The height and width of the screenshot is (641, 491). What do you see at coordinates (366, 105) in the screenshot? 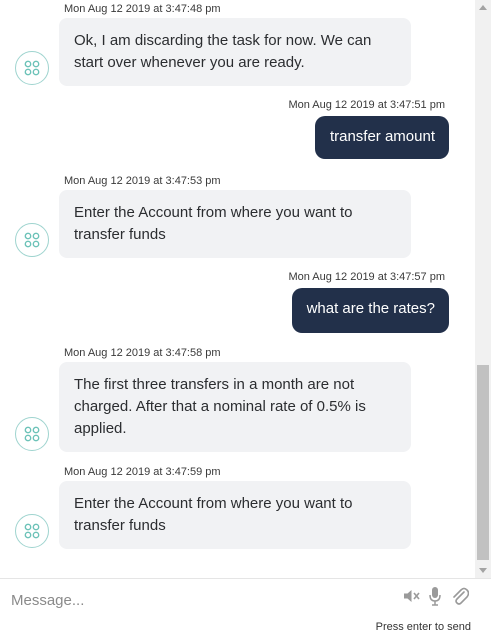
I see `message-timestamp: Mon Aug 12 2019 at 3:47:51 pm` at bounding box center [366, 105].